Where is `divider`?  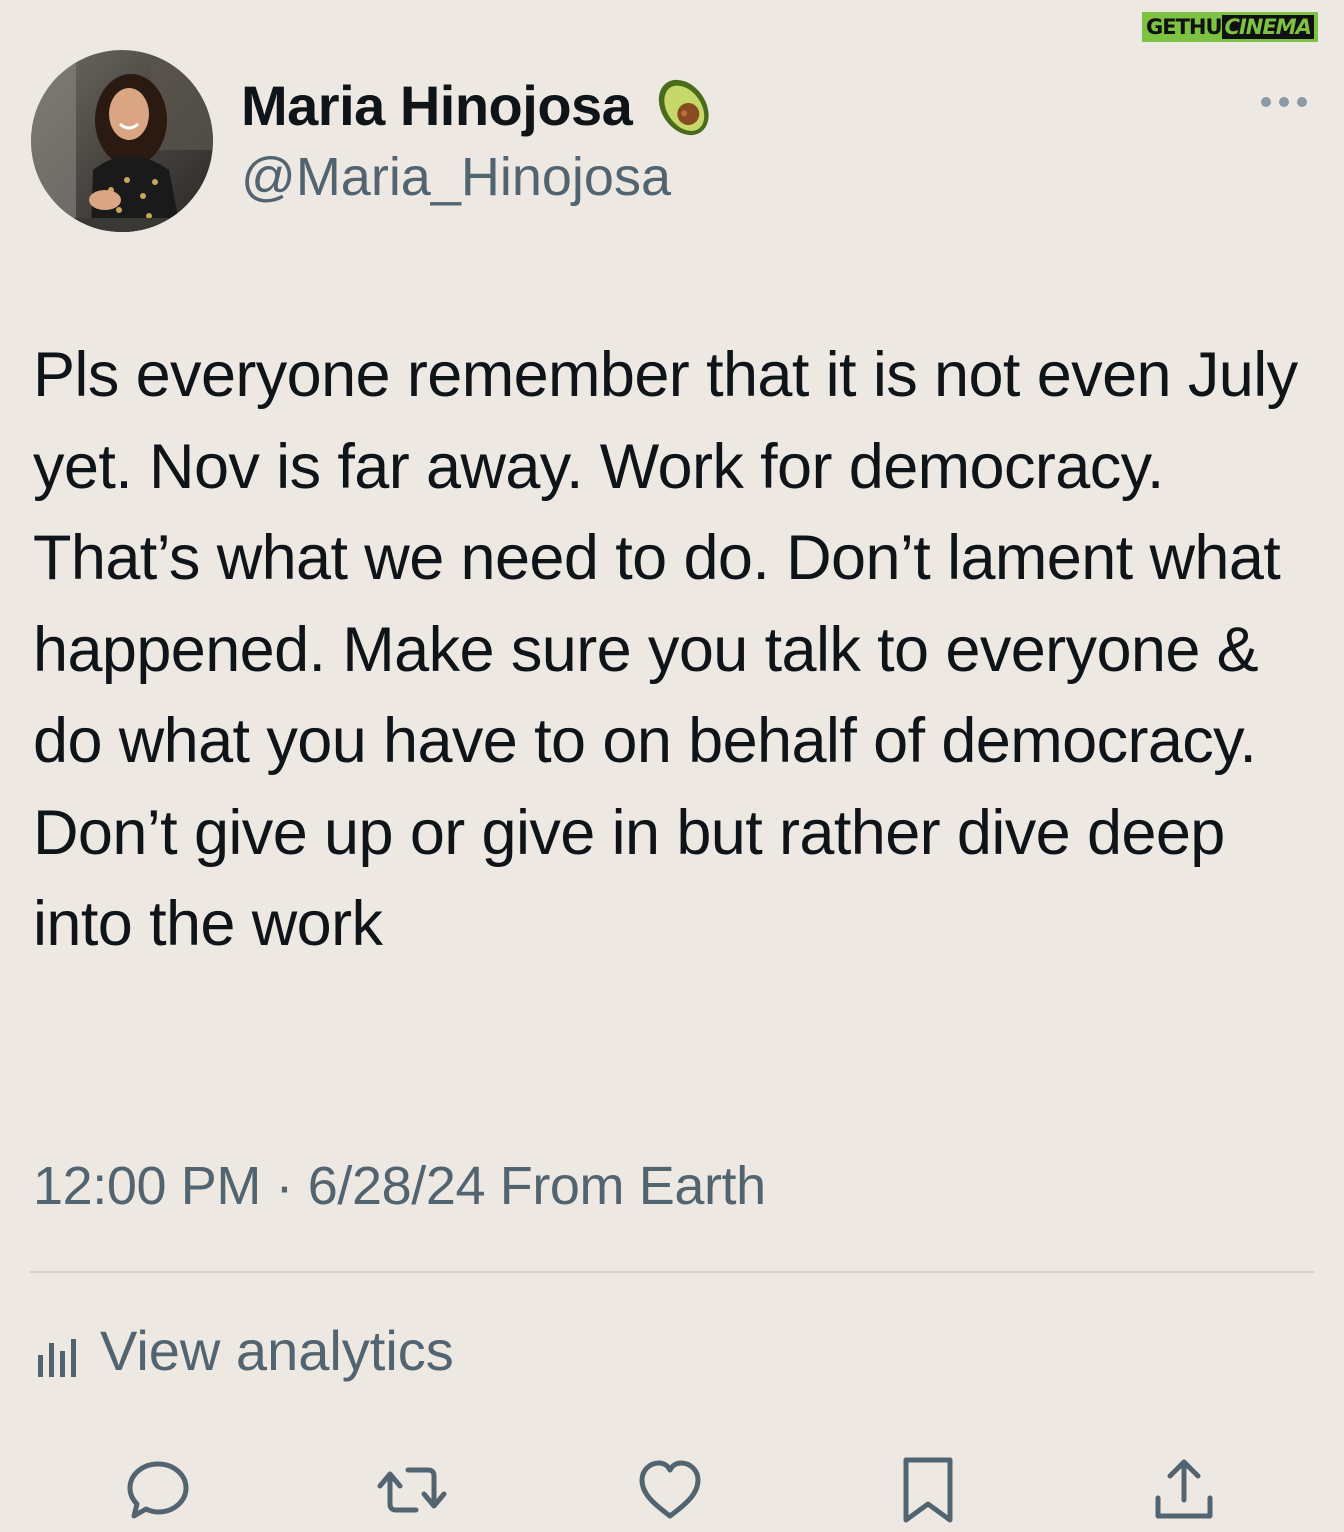
divider is located at coordinates (672, 1272).